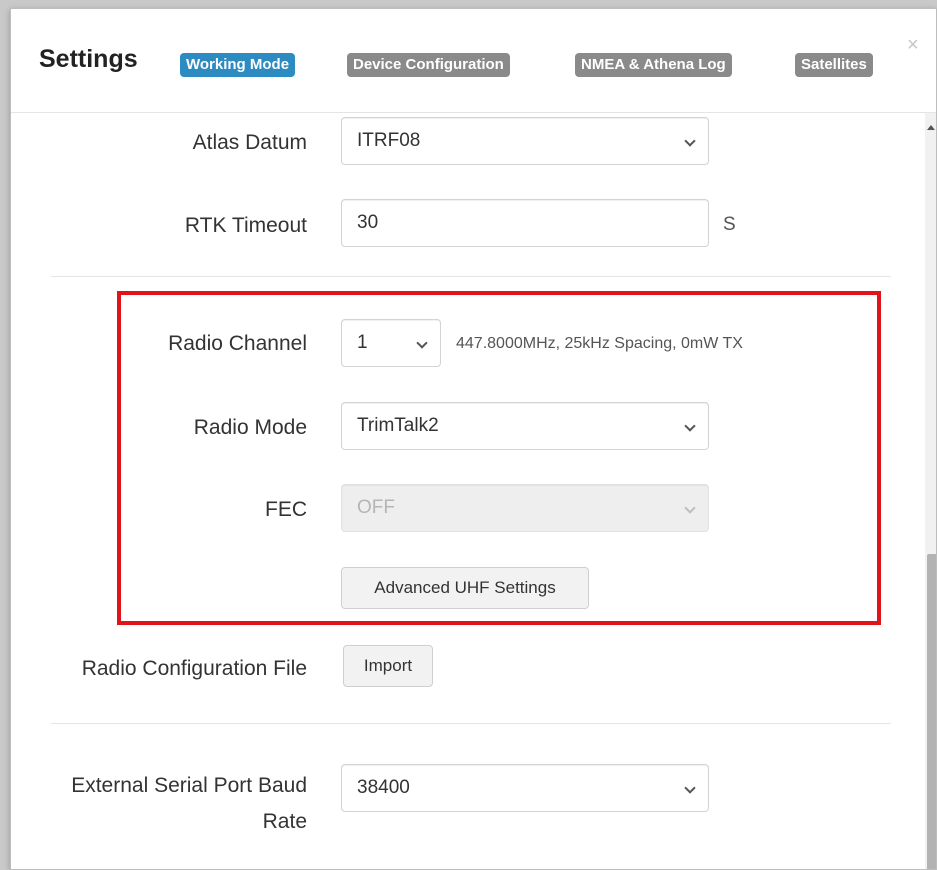  Describe the element at coordinates (931, 711) in the screenshot. I see `scrollbar-thumb` at that location.